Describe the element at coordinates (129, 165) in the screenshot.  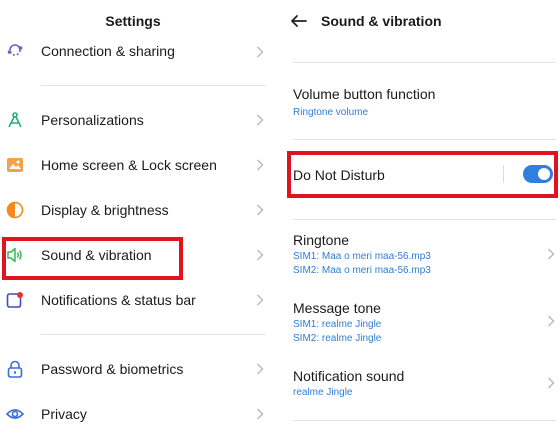
I see `settings-item-label: Home screen & Lock screen` at that location.